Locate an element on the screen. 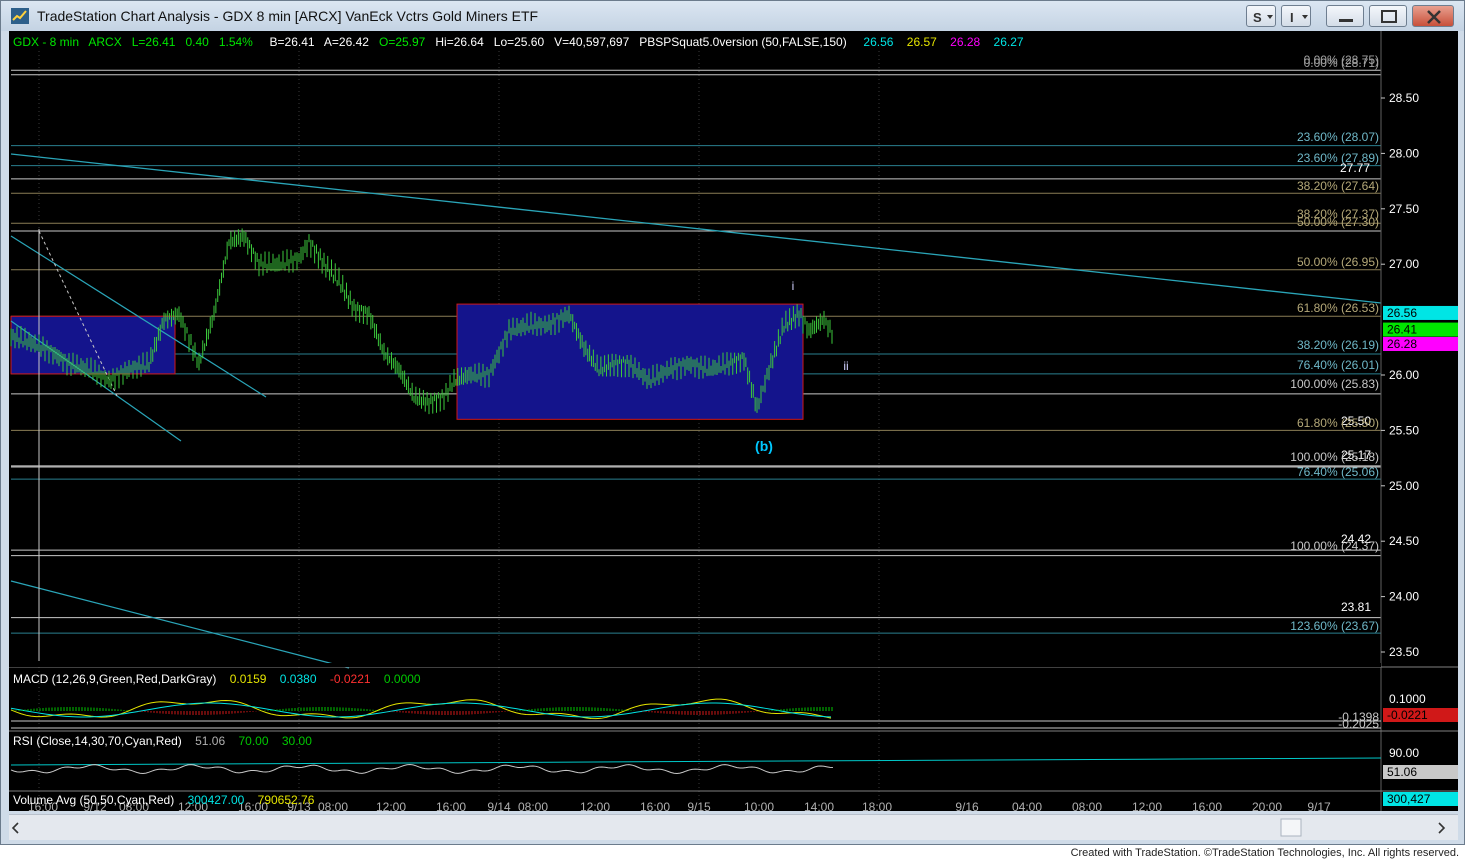 This screenshot has width=1465, height=860. fib-label-17: 76.40% (25.06) is located at coordinates (1338, 472).